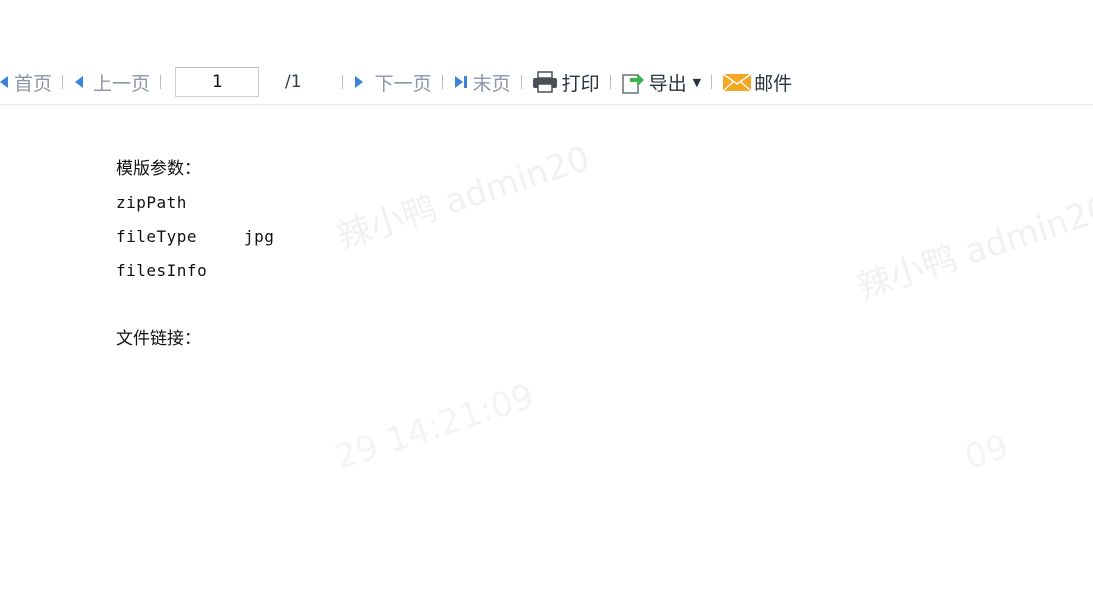 The width and height of the screenshot is (1093, 603). I want to click on param-key: fileType, so click(157, 236).